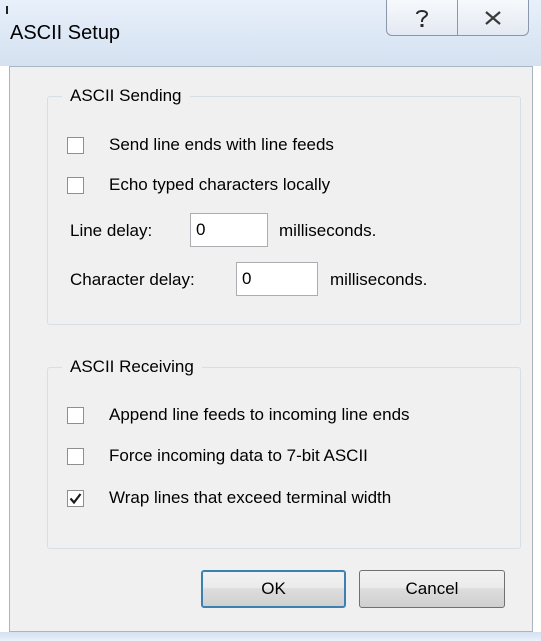 Image resolution: width=541 pixels, height=641 pixels. What do you see at coordinates (328, 230) in the screenshot?
I see `line-delay-unit: milliseconds.` at bounding box center [328, 230].